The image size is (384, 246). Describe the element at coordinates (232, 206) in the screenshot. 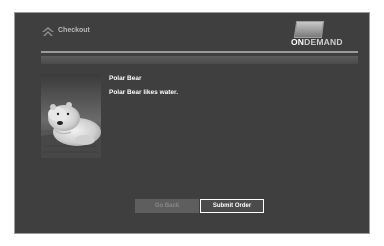

I see `submit-order-button: Submit Order` at that location.